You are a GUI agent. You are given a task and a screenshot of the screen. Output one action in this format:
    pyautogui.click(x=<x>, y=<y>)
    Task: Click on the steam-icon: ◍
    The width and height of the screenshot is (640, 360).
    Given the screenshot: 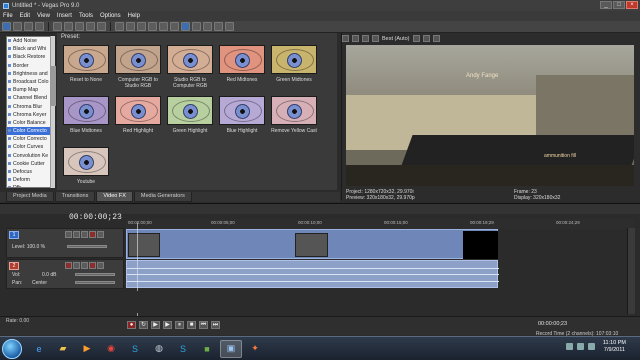 What is the action you would take?
    pyautogui.click(x=159, y=349)
    